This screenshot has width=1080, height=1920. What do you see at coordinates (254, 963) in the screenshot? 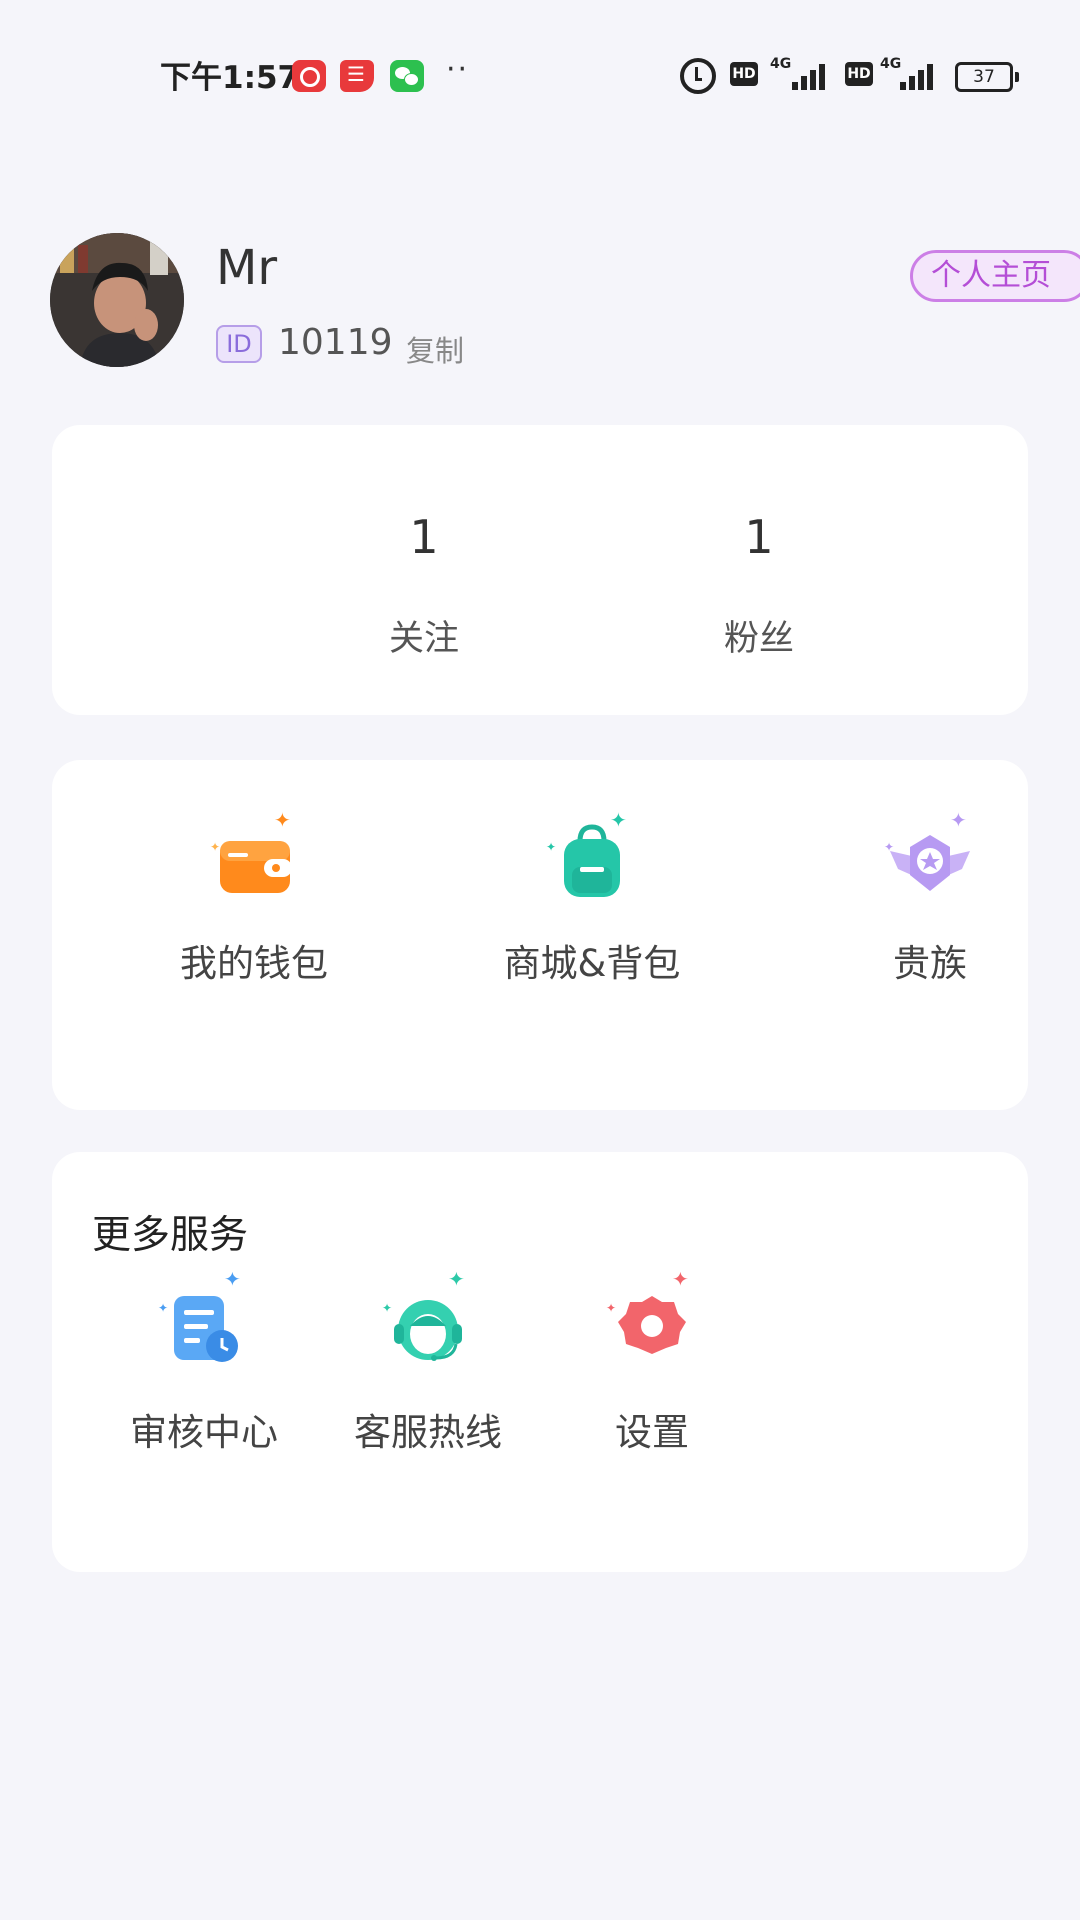
I see `wallet-label: 我的钱包` at bounding box center [254, 963].